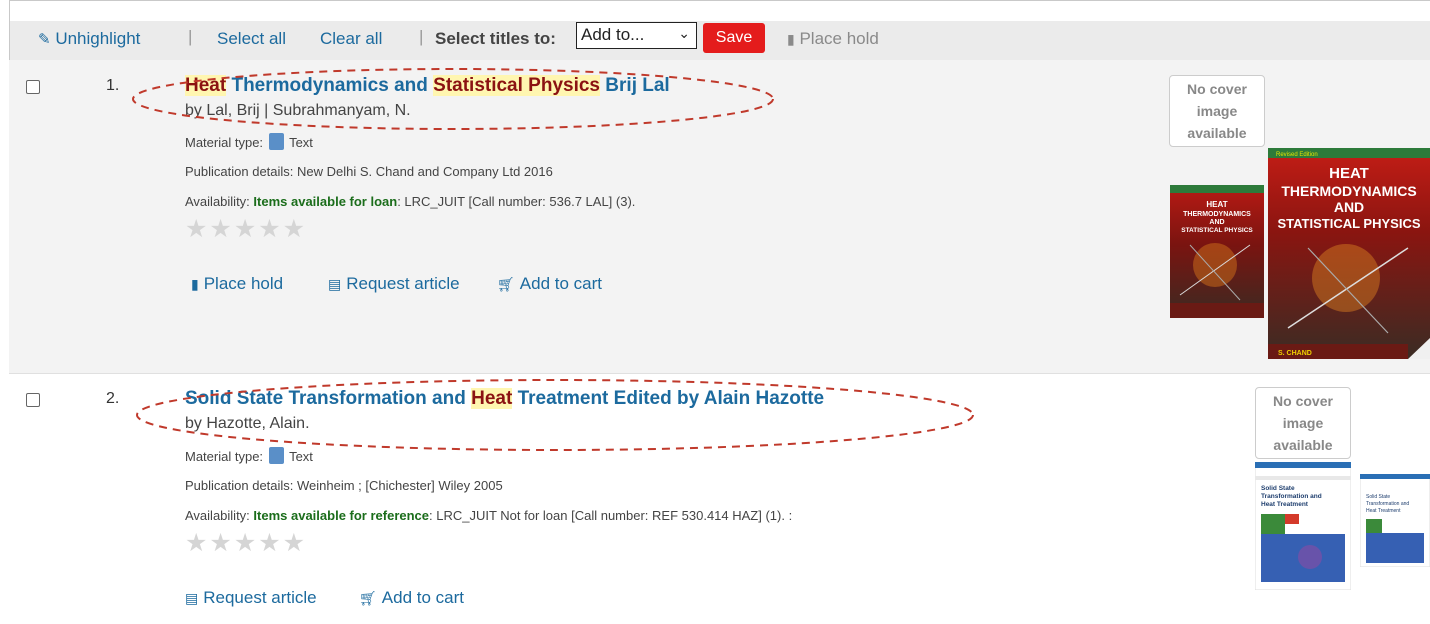 This screenshot has height=624, width=1430. Describe the element at coordinates (89, 39) in the screenshot. I see `unhighlight-button: ✎ Unhighlight` at that location.